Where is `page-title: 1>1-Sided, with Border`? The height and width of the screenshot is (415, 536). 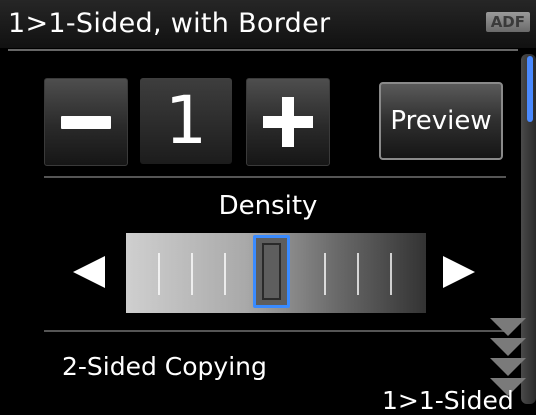
page-title: 1>1-Sided, with Border is located at coordinates (169, 23).